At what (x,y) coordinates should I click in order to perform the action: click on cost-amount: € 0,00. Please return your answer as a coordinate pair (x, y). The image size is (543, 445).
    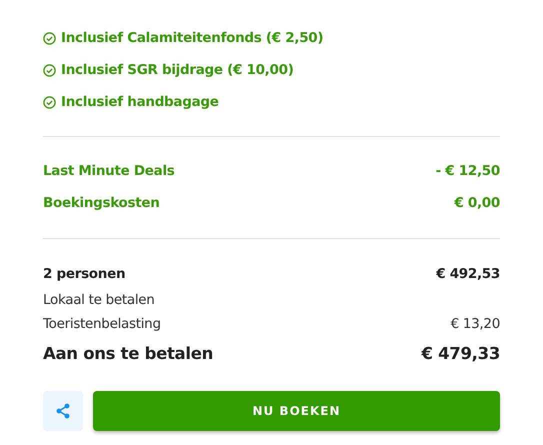
    Looking at the image, I should click on (477, 203).